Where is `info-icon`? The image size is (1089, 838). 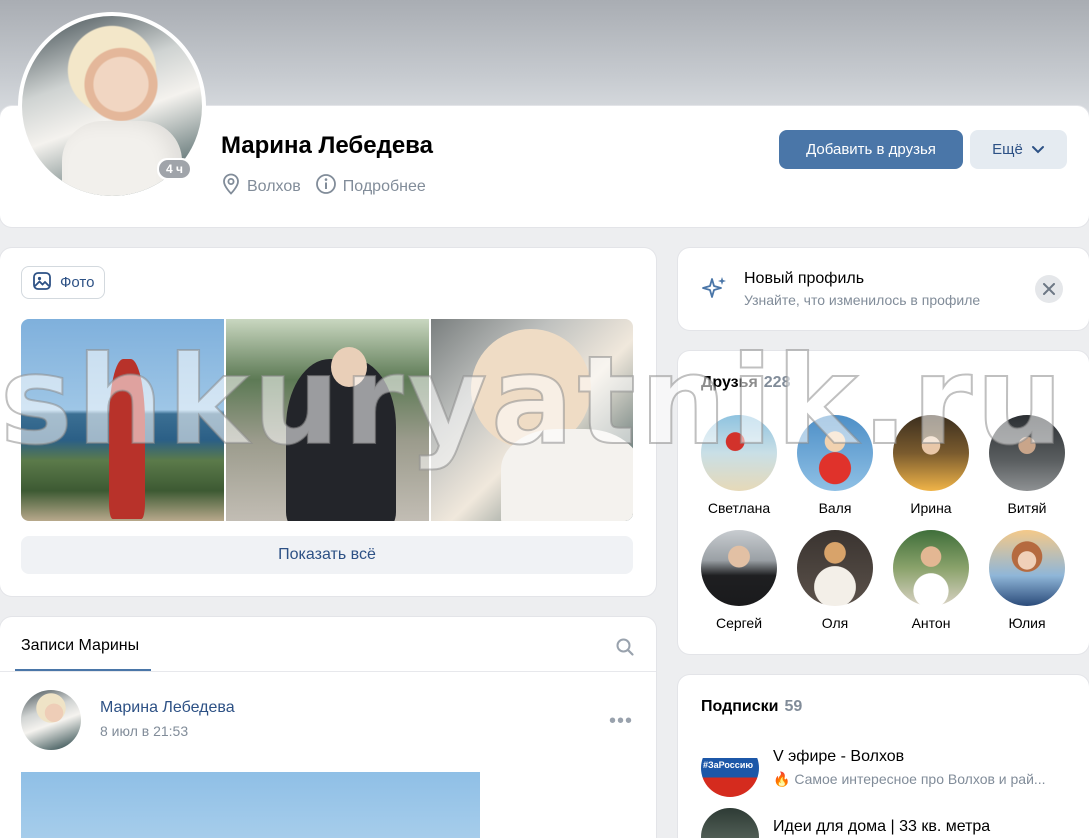 info-icon is located at coordinates (326, 186).